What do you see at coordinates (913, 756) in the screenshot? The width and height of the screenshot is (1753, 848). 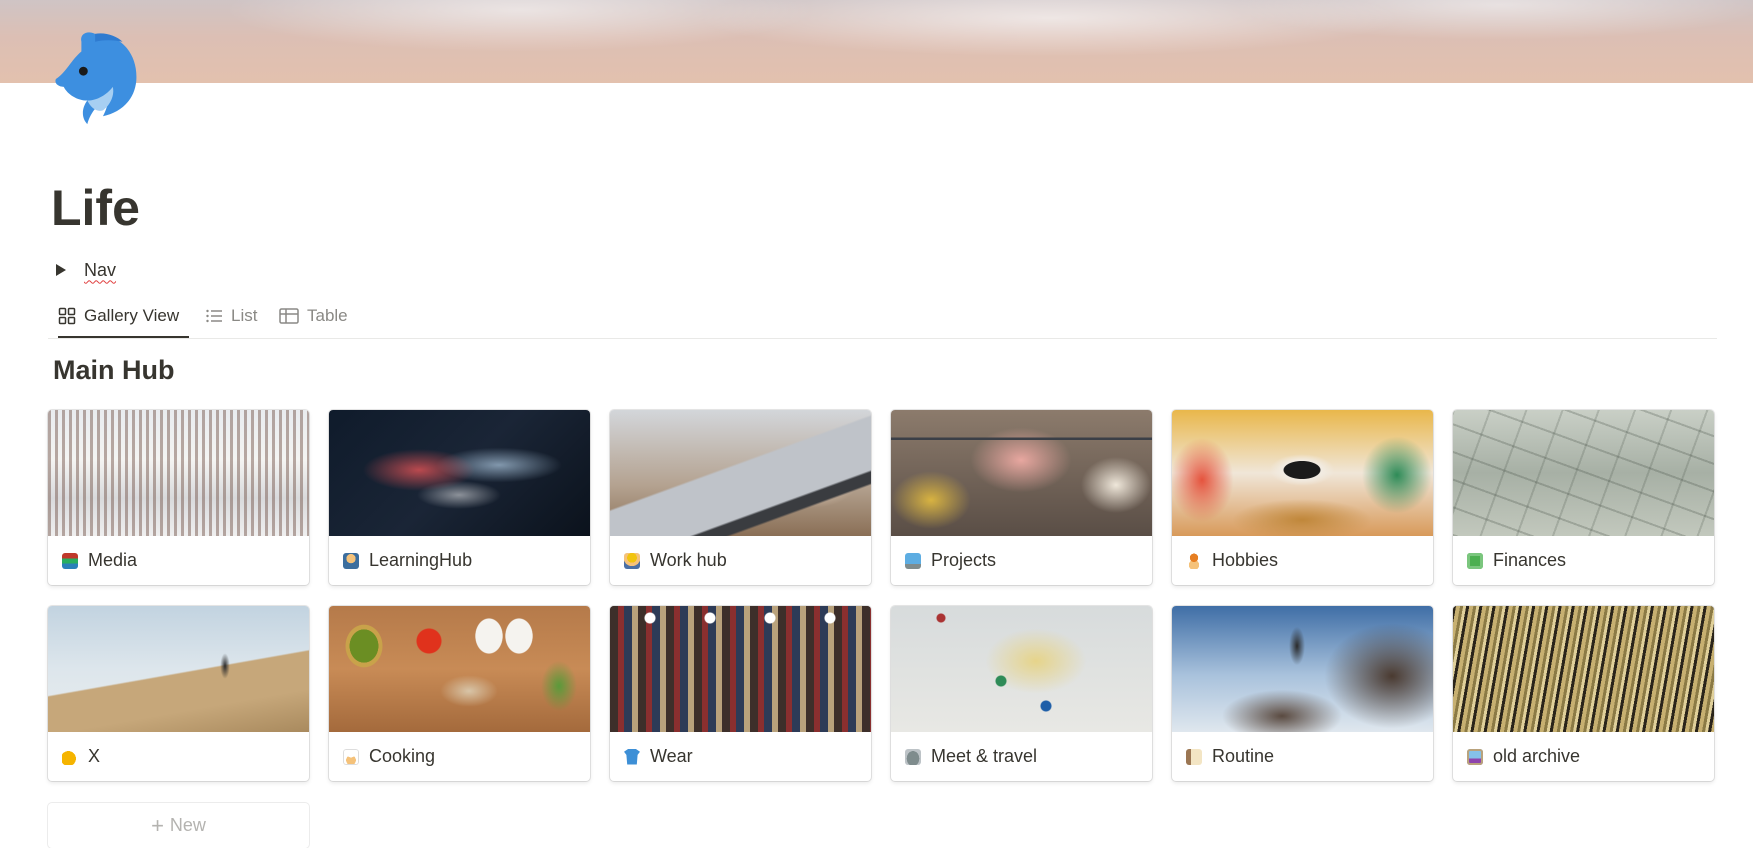 I see `stadium-emoji-icon` at bounding box center [913, 756].